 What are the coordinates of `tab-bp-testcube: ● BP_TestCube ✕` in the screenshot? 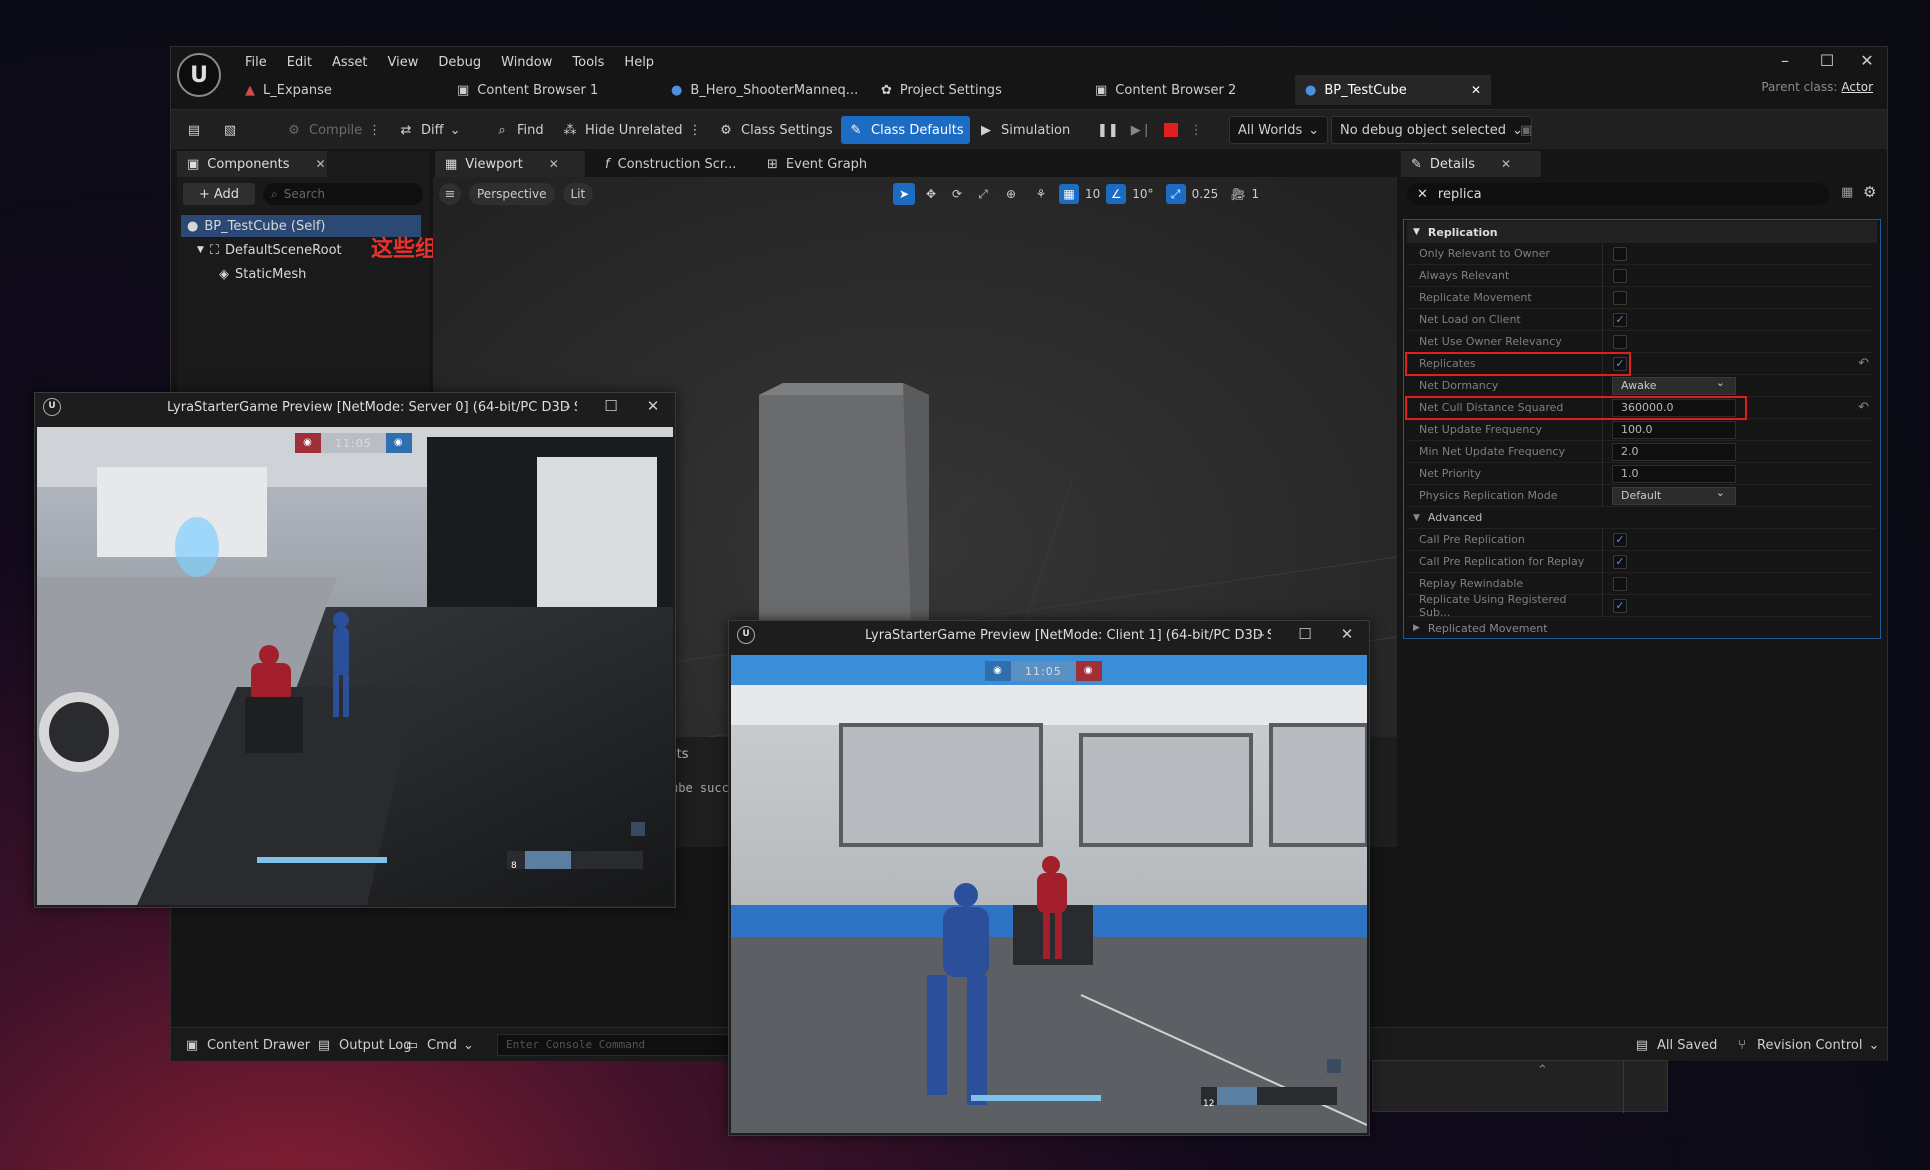 It's located at (1393, 90).